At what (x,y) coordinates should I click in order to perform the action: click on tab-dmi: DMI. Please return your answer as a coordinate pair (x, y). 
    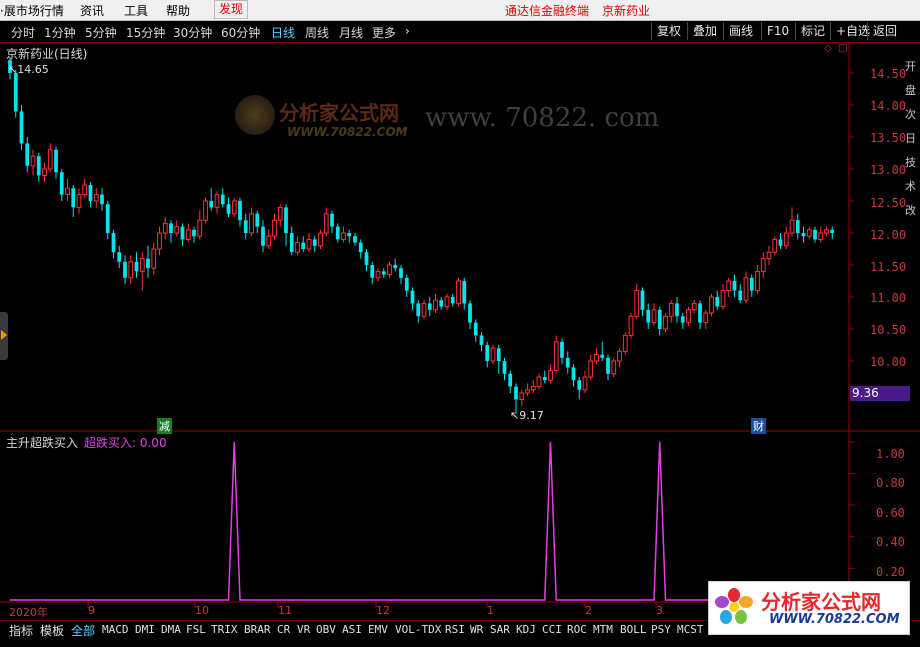
    Looking at the image, I should click on (145, 629).